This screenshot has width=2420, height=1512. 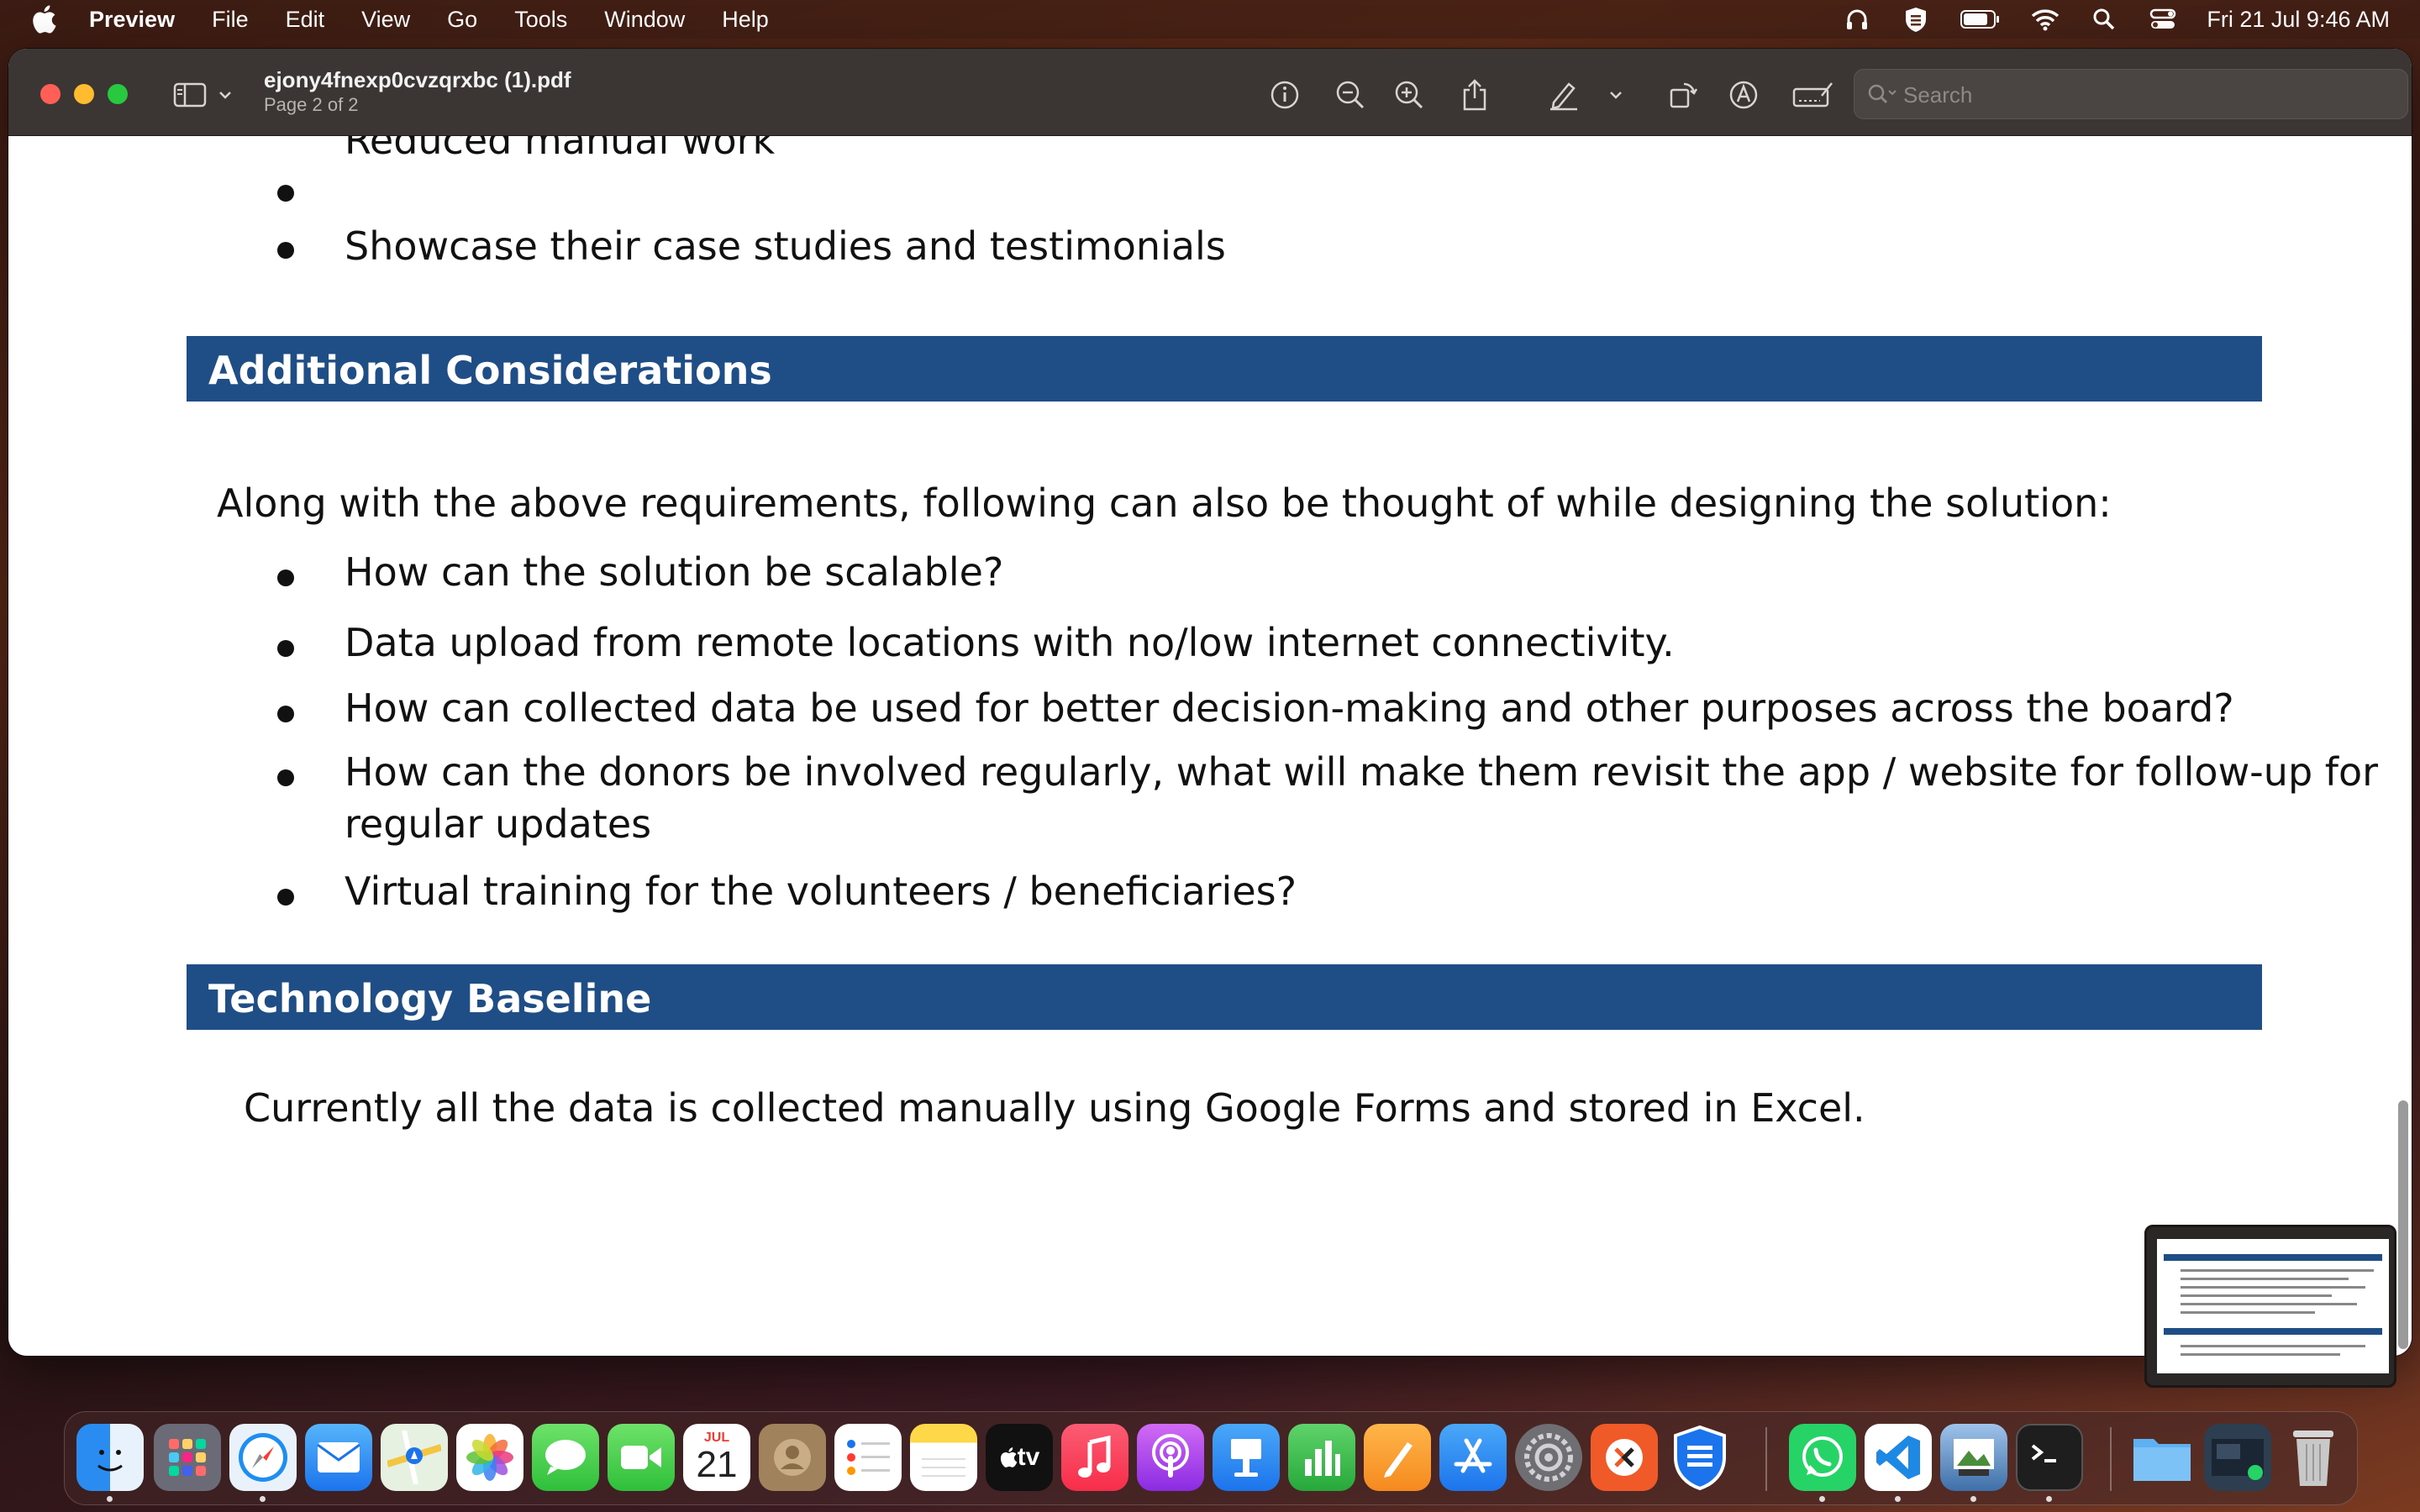 I want to click on search-field, so click(x=2131, y=94).